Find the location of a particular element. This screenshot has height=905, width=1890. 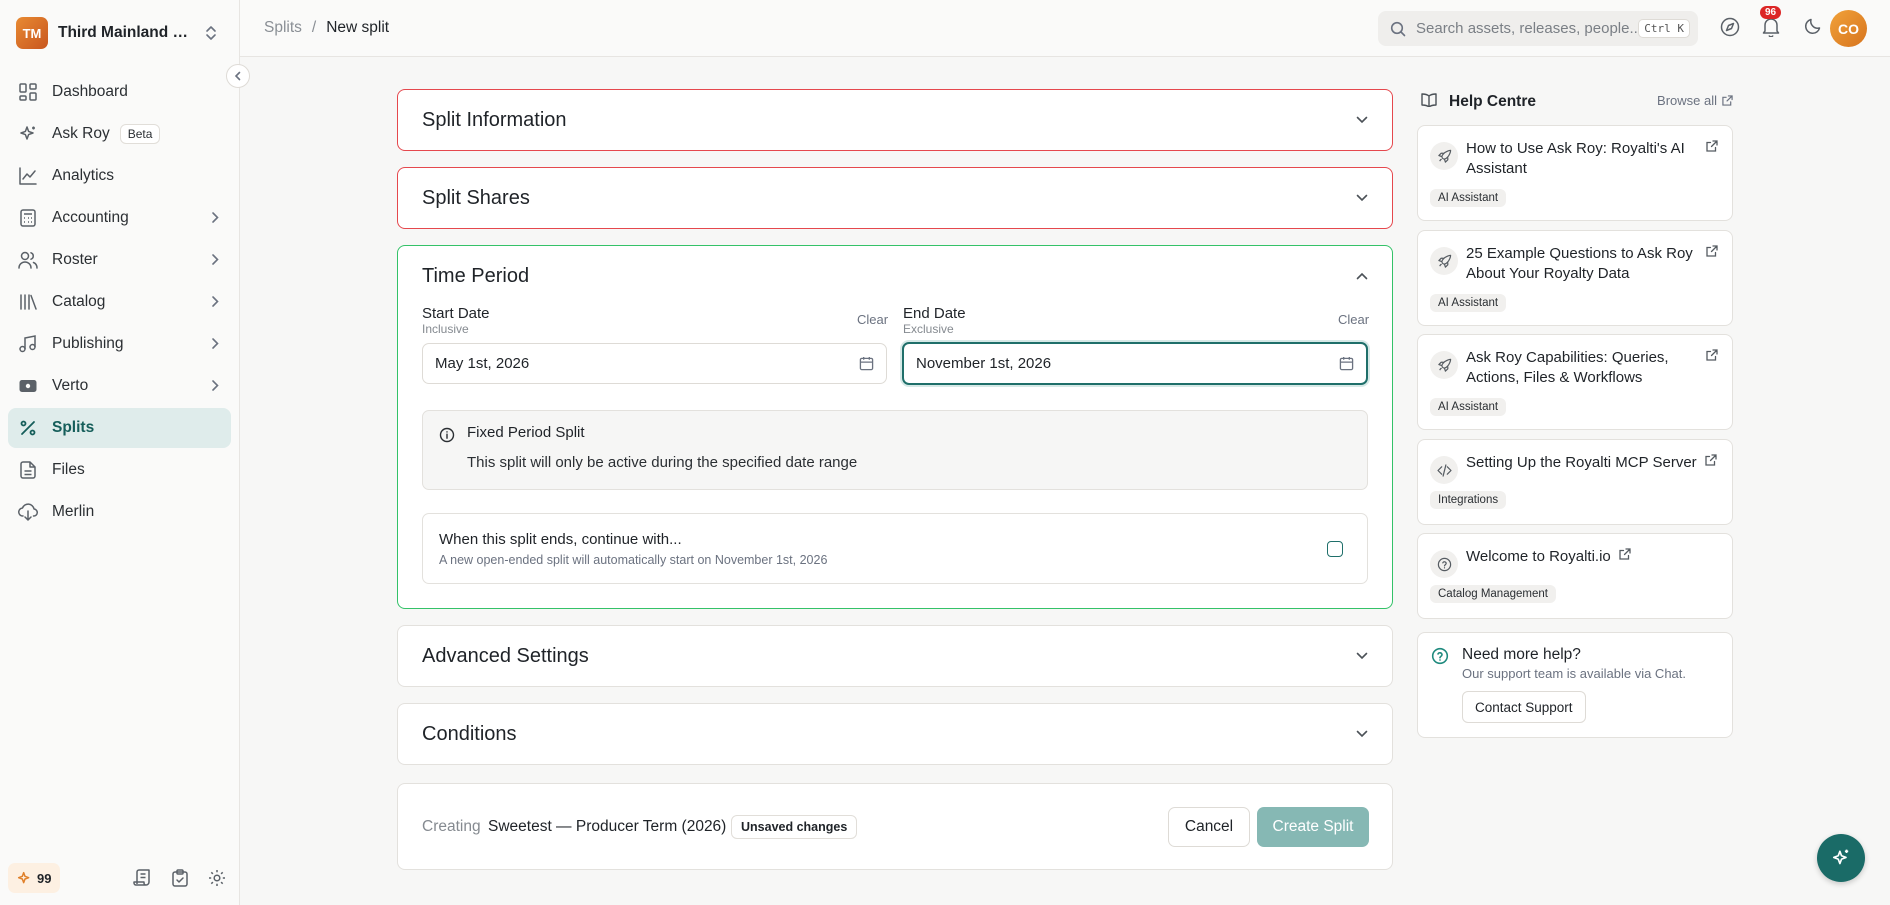

scroll-icon is located at coordinates (142, 878).